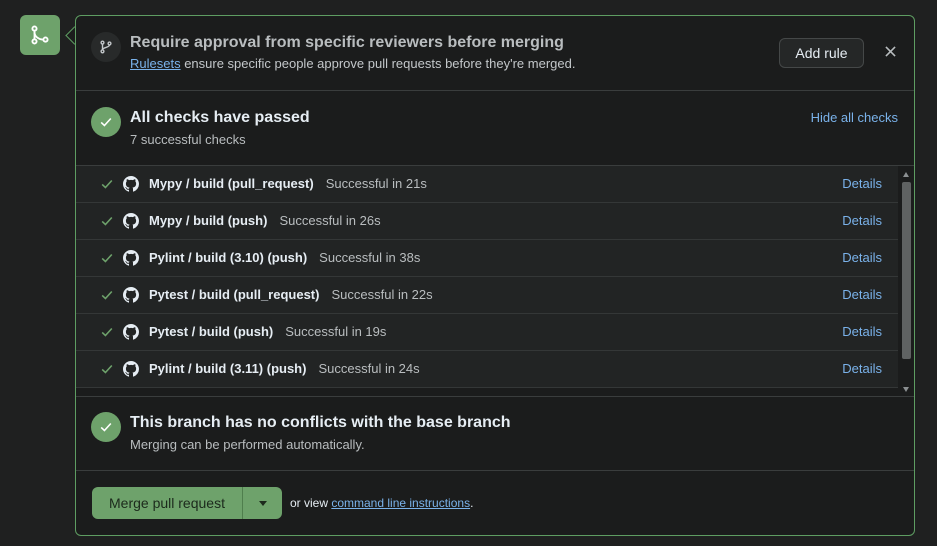  I want to click on checks-title: All checks have passed, so click(220, 117).